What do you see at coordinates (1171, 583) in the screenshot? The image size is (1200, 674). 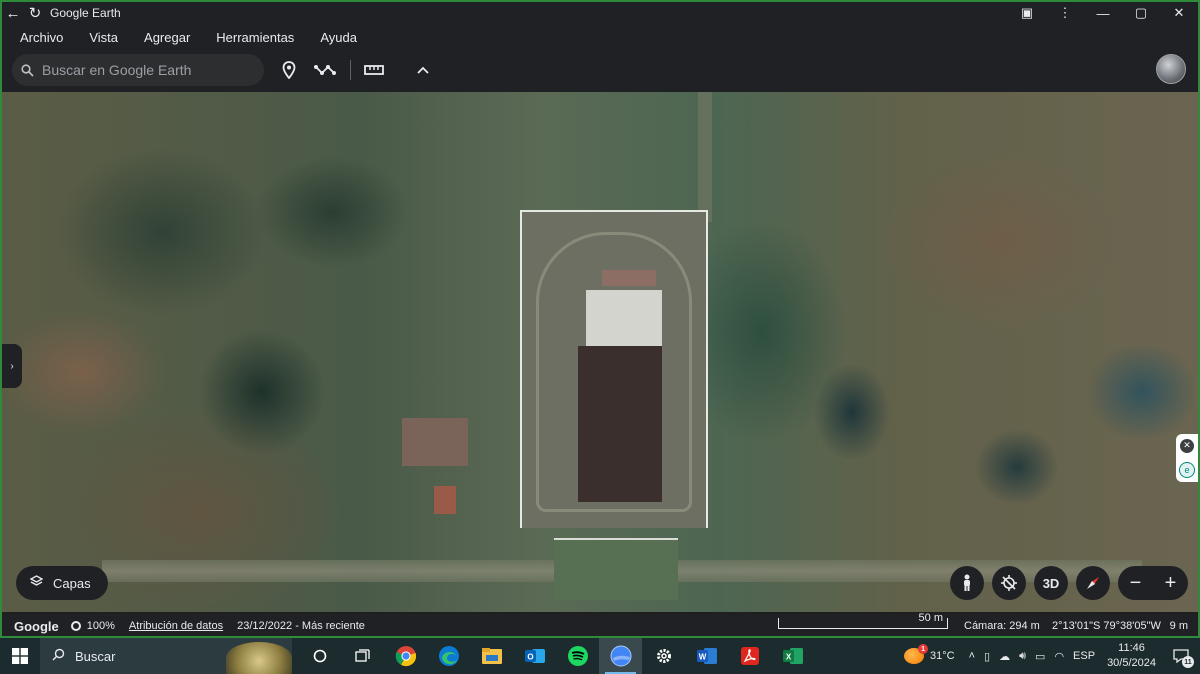 I see `zoom-in-button: +` at bounding box center [1171, 583].